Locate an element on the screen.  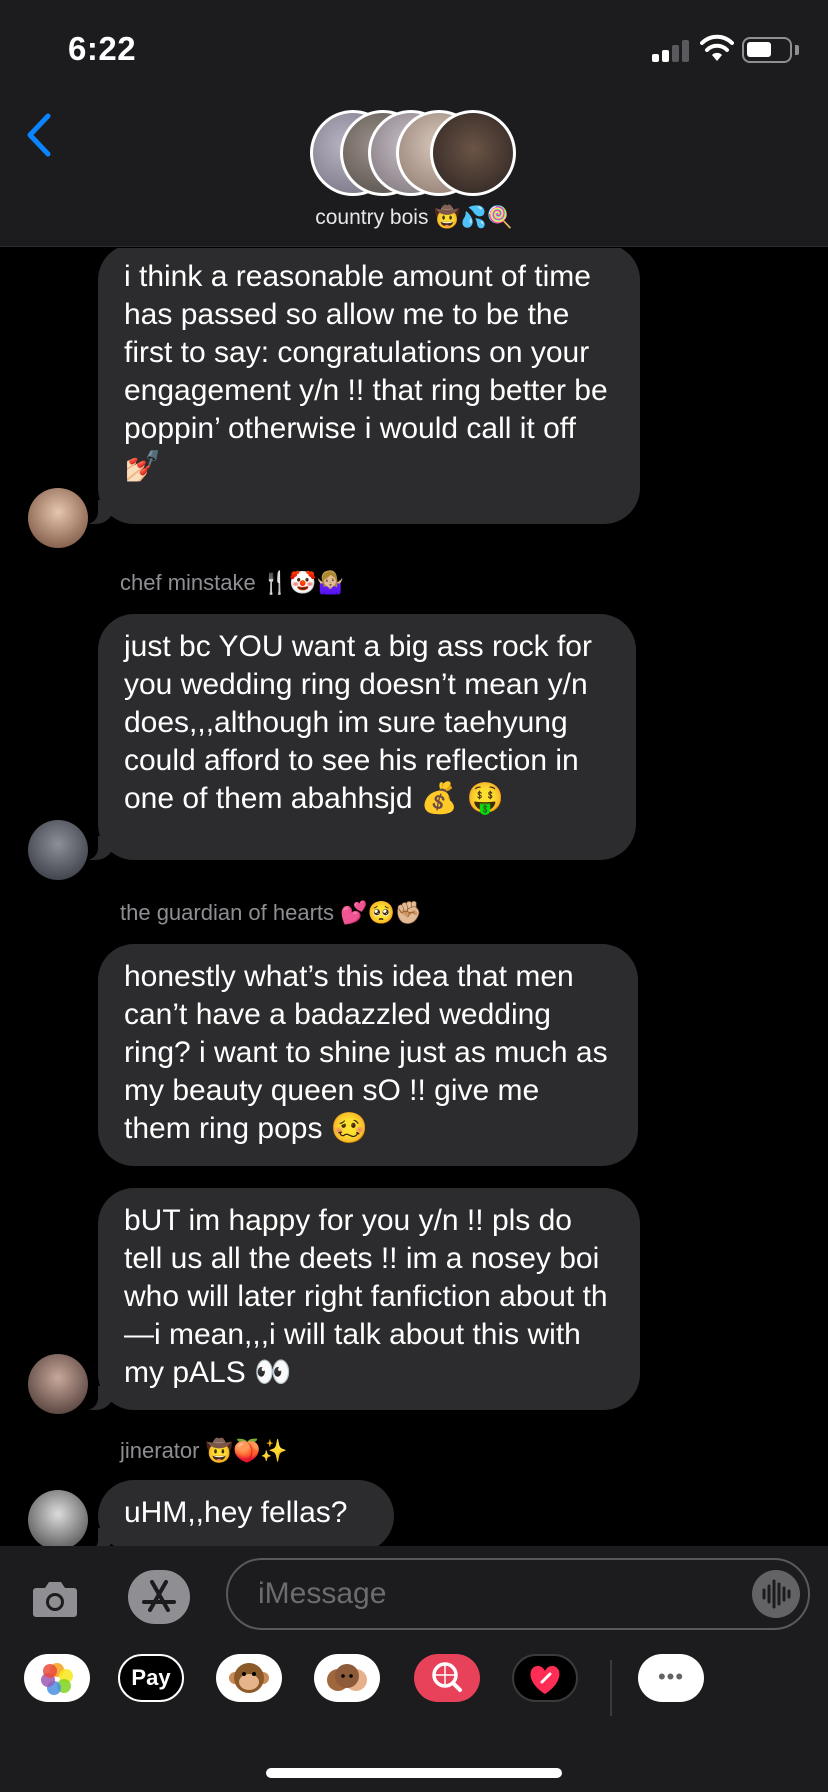
app-store-icon is located at coordinates (159, 1596).